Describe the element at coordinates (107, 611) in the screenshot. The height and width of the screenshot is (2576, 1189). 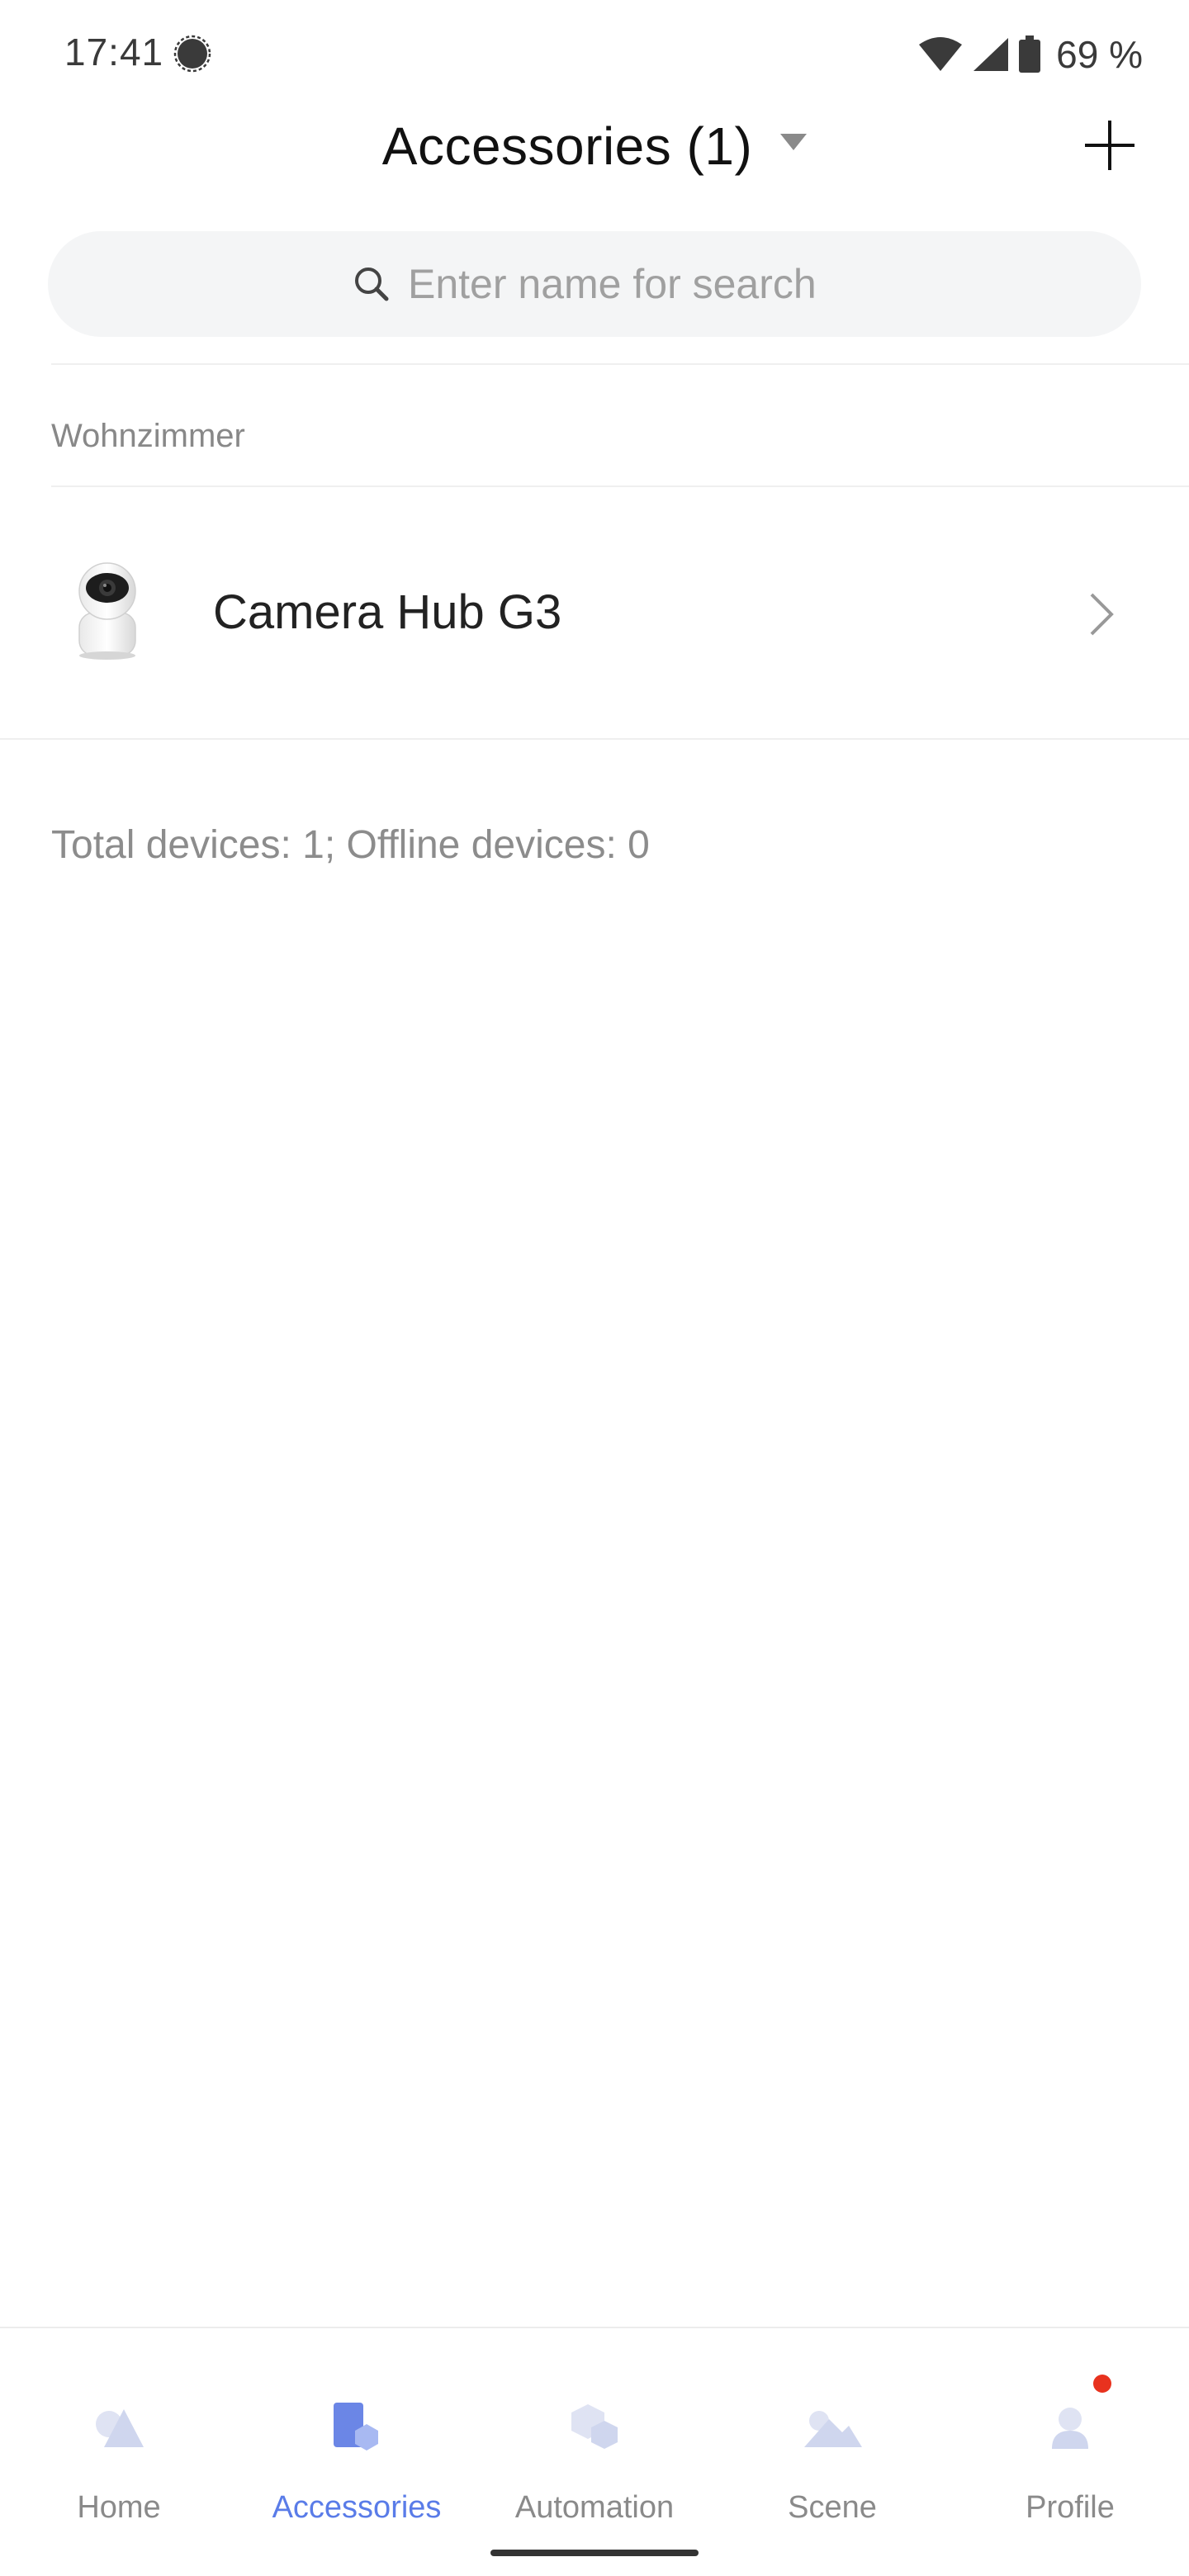
I see `camera-hub-icon` at that location.